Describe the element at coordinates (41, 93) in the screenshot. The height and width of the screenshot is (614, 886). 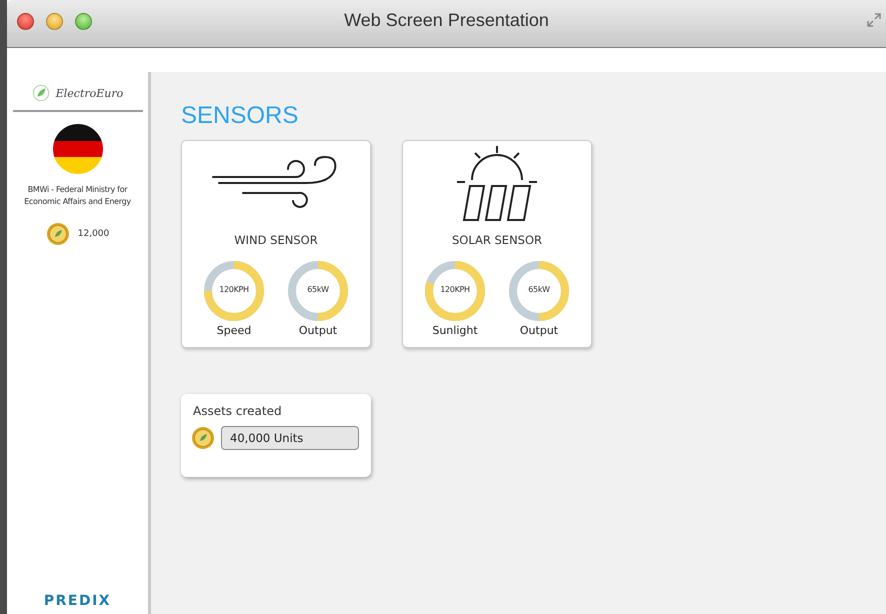
I see `leaf-icon` at that location.